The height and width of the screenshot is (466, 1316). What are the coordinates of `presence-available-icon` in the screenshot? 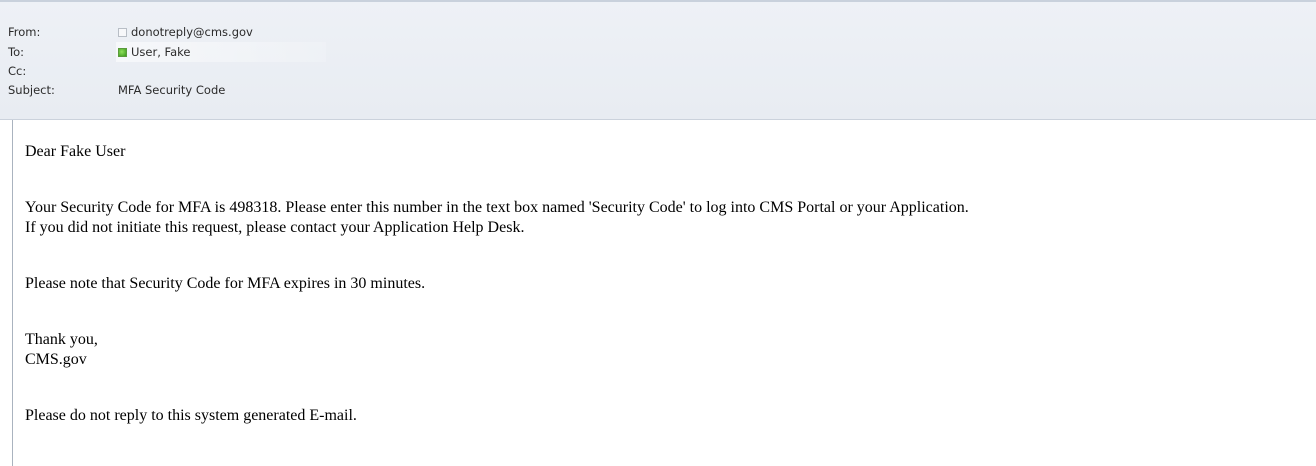 It's located at (122, 52).